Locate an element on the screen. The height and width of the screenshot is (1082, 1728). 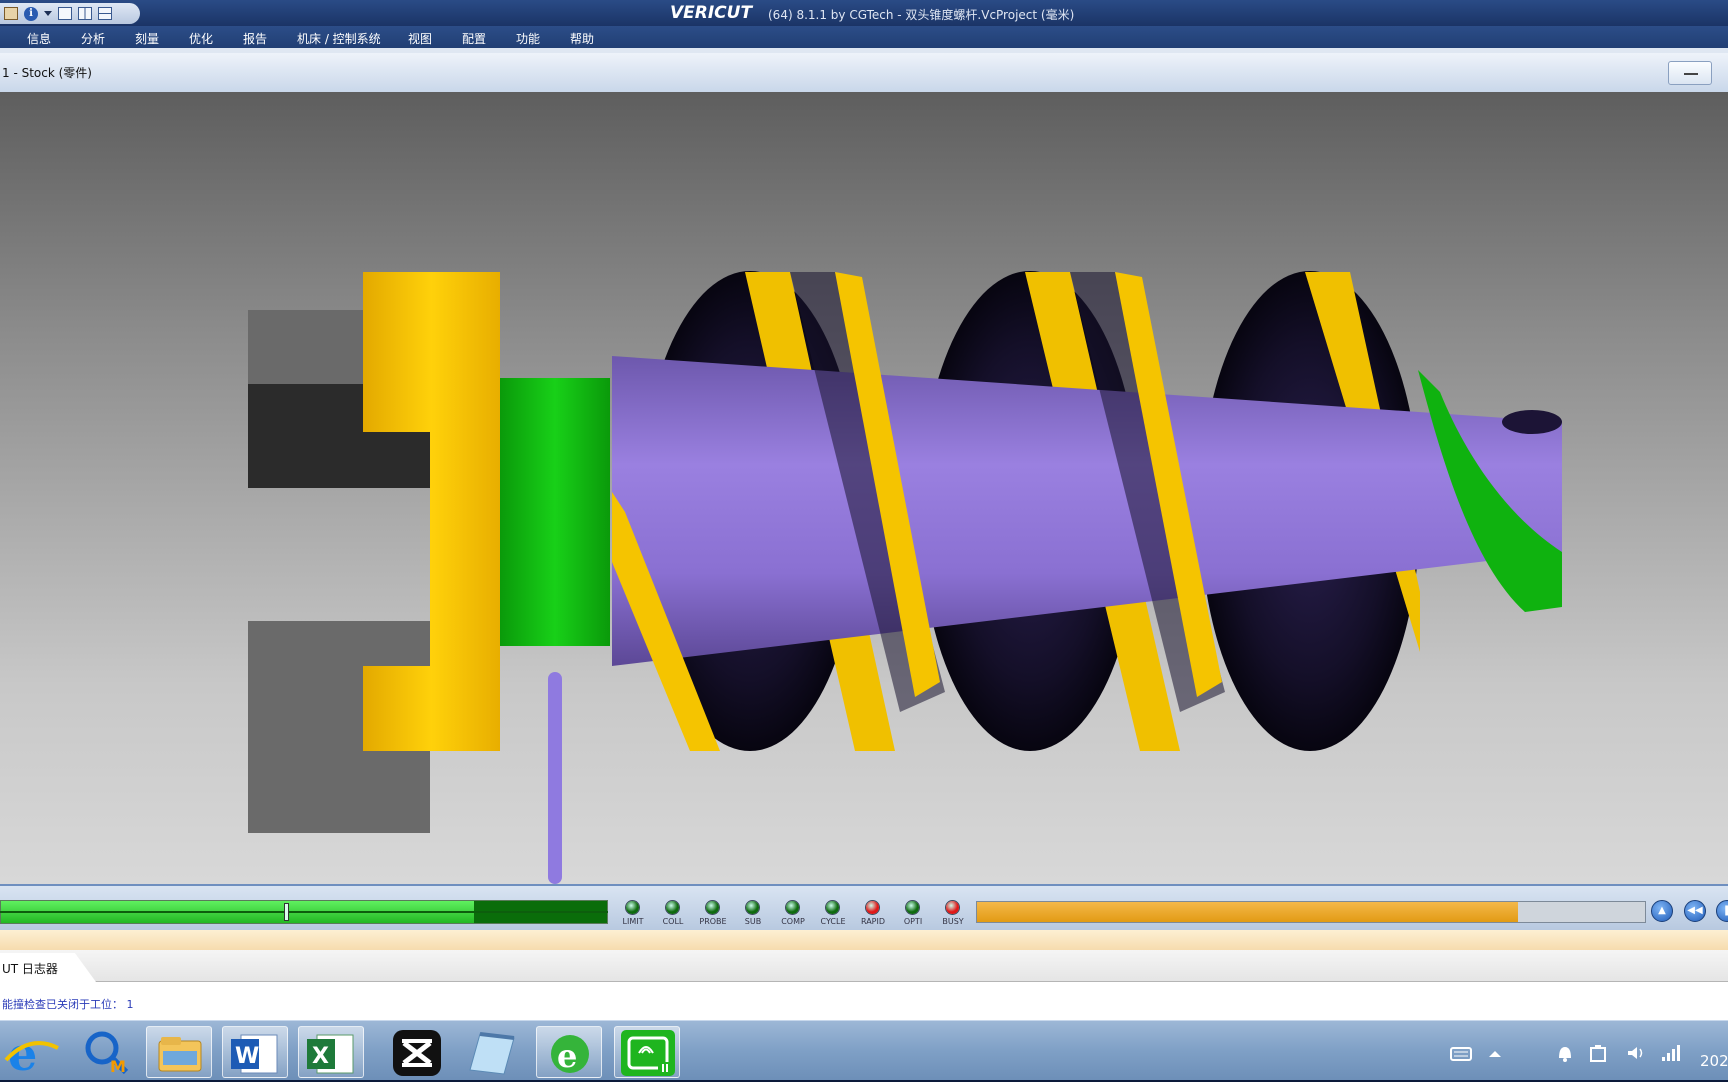
file-progress-thumb is located at coordinates (286, 912).